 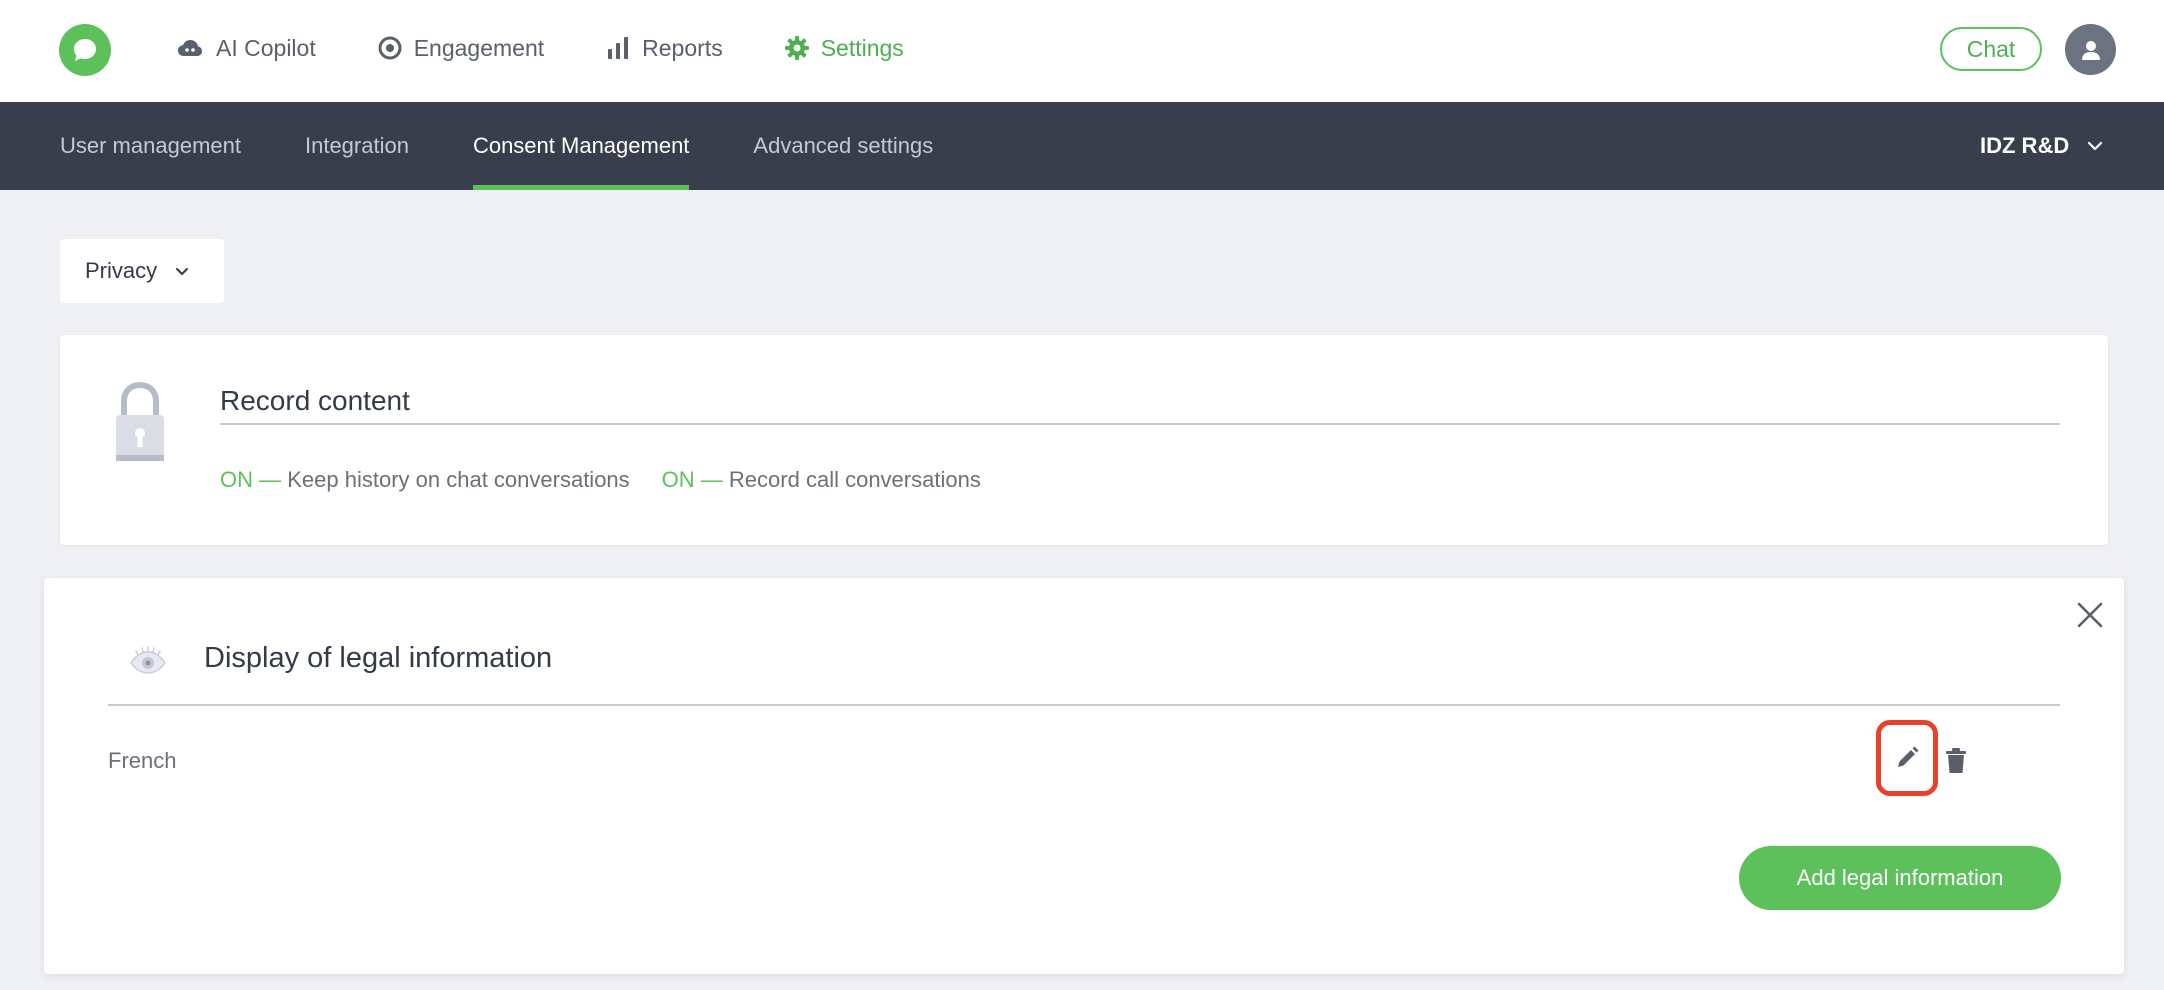 What do you see at coordinates (1900, 878) in the screenshot?
I see `add-legal-information-button: Add legal information` at bounding box center [1900, 878].